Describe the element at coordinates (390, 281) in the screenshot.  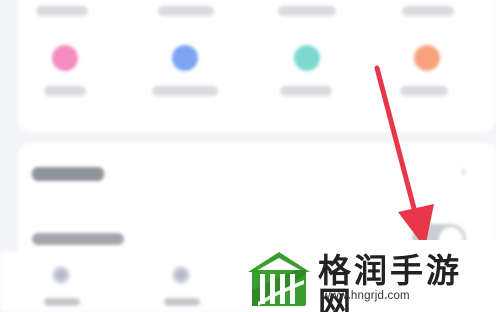
I see `watermark-title: 格润手游网` at that location.